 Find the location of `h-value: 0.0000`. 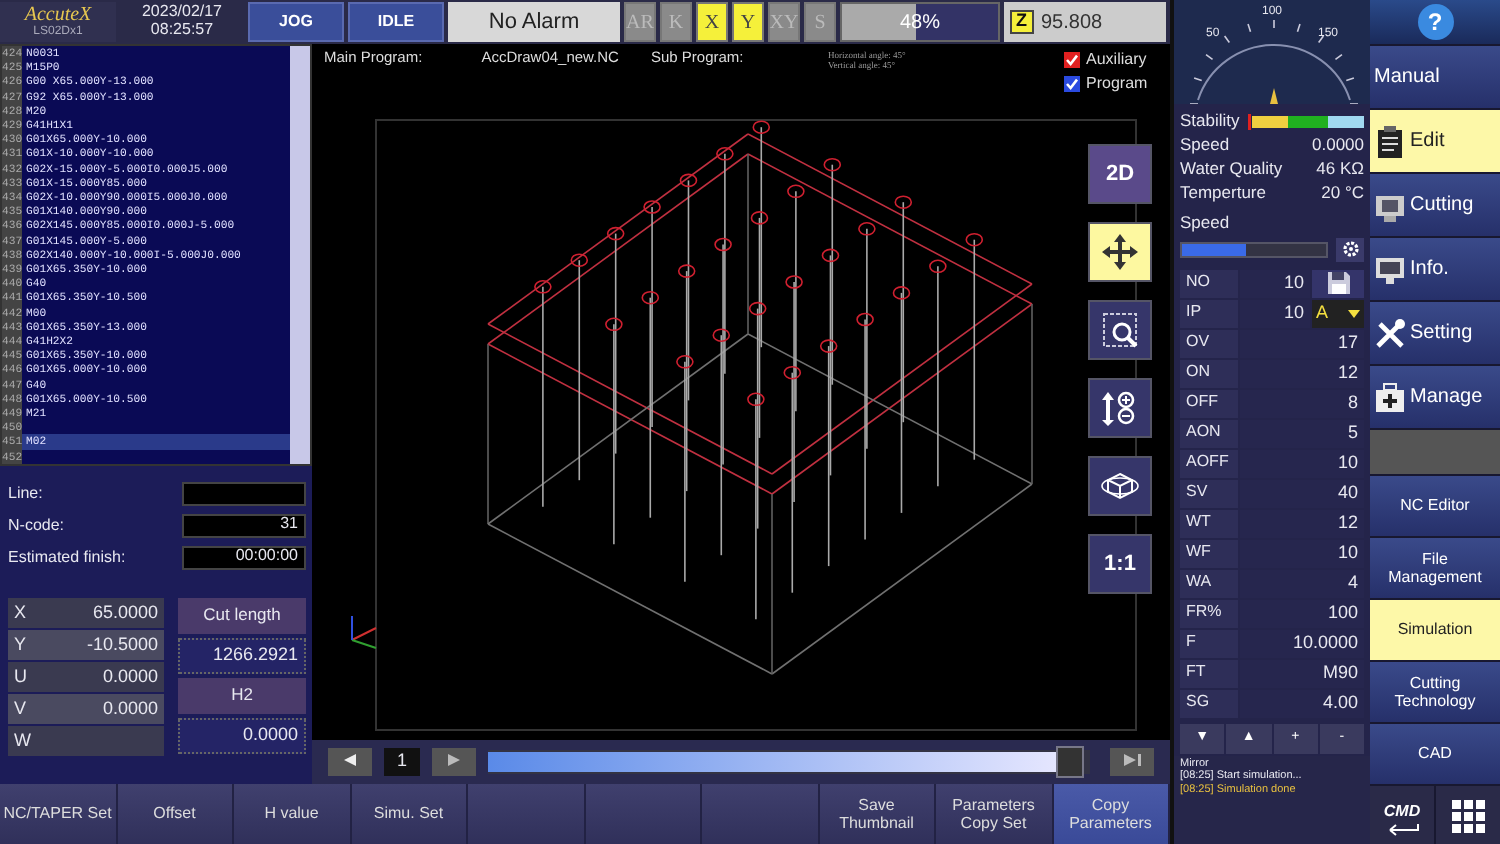

h-value: 0.0000 is located at coordinates (242, 736).